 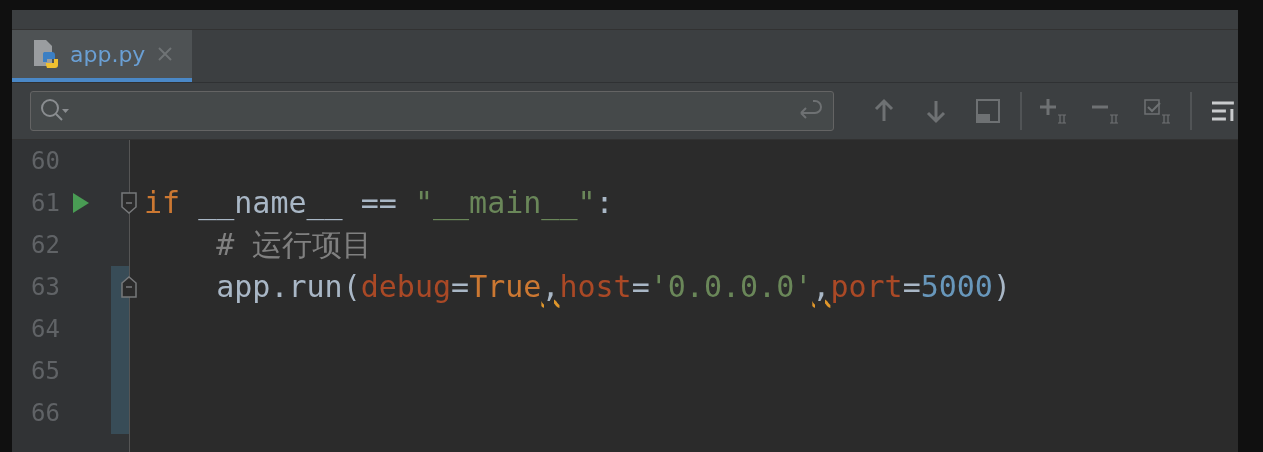 What do you see at coordinates (294, 245) in the screenshot?
I see `code-line: # 运行项目` at bounding box center [294, 245].